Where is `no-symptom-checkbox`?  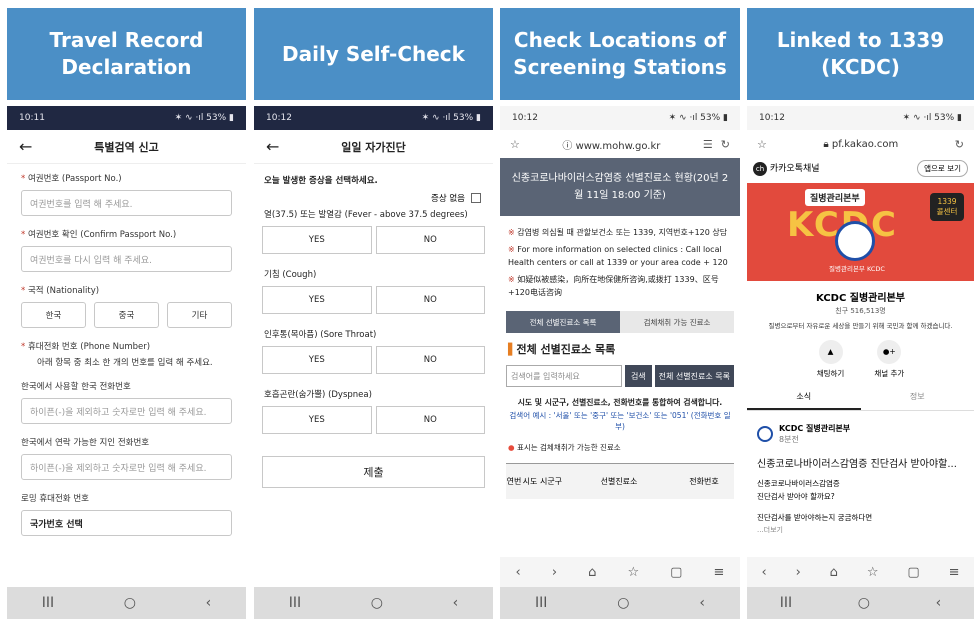 no-symptom-checkbox is located at coordinates (476, 198).